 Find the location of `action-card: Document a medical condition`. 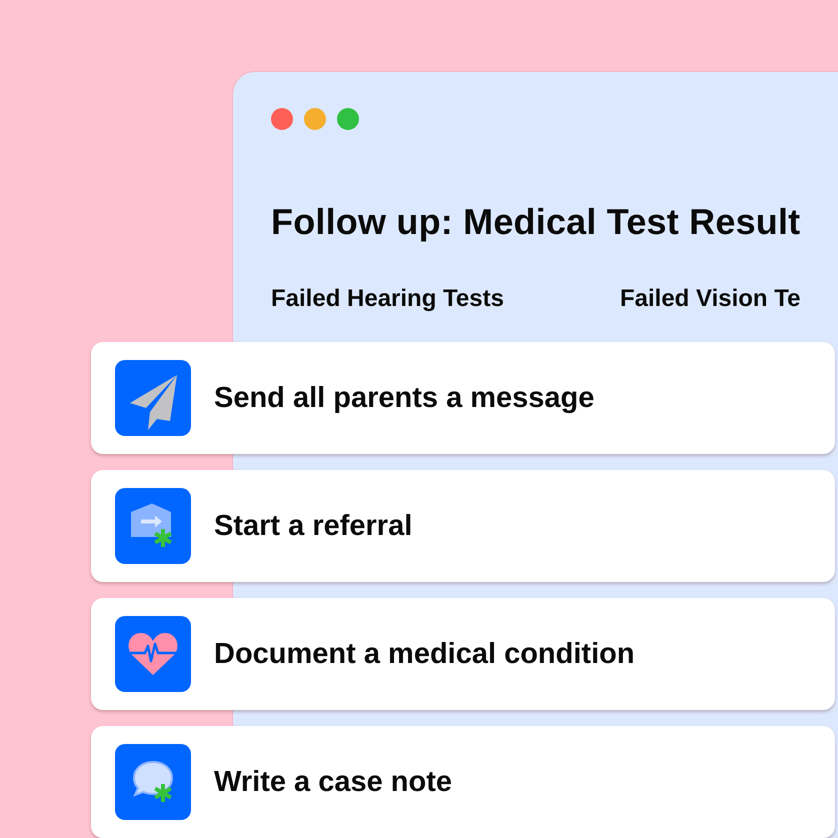

action-card: Document a medical condition is located at coordinates (463, 654).